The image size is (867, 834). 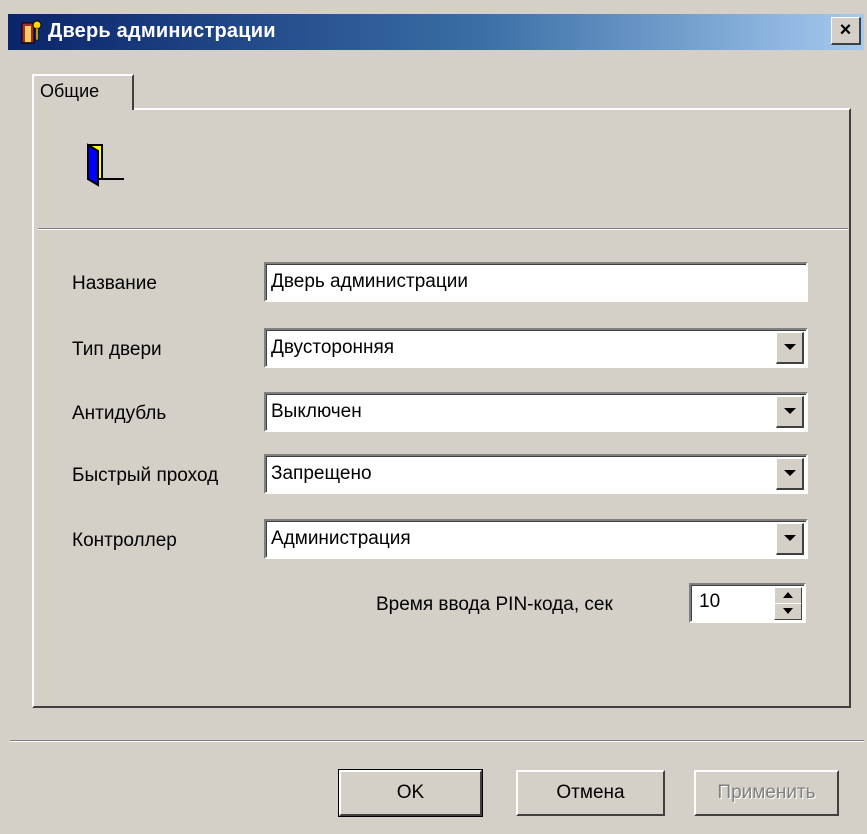 What do you see at coordinates (536, 412) in the screenshot?
I see `antipassback-select: Выключен` at bounding box center [536, 412].